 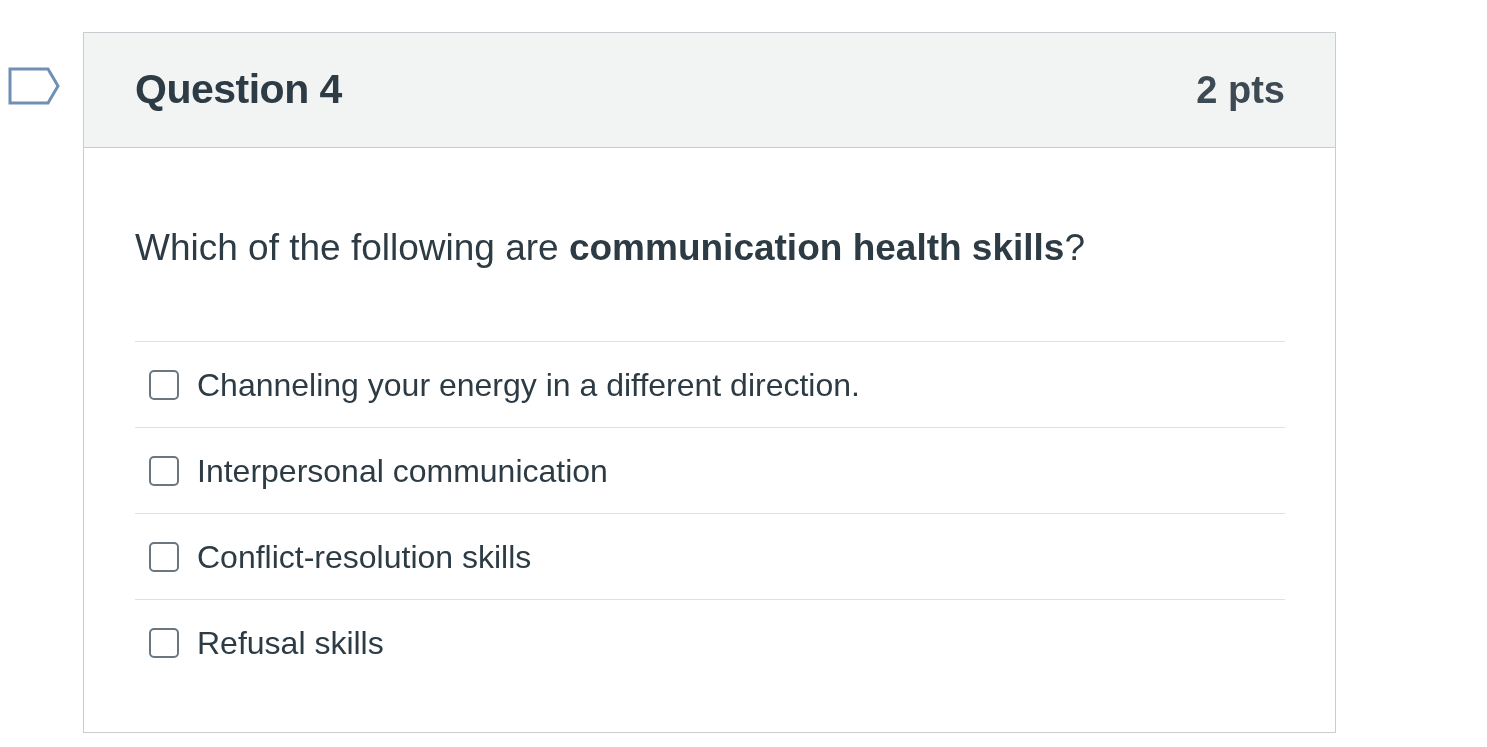 What do you see at coordinates (710, 557) in the screenshot?
I see `answer-option: Conflict-resolution skills` at bounding box center [710, 557].